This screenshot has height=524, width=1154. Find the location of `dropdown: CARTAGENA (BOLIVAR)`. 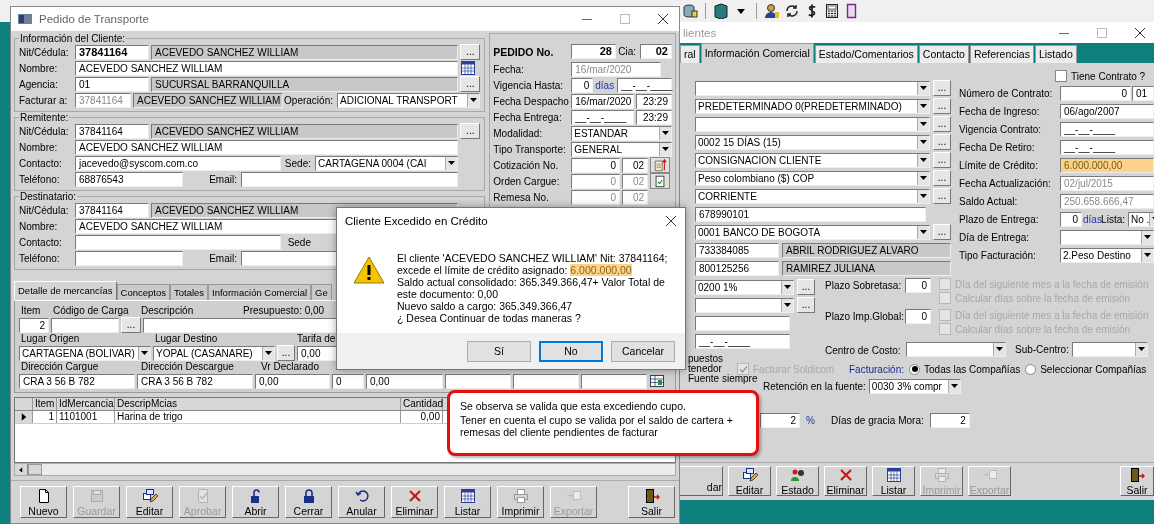

dropdown: CARTAGENA (BOLIVAR) is located at coordinates (85, 353).